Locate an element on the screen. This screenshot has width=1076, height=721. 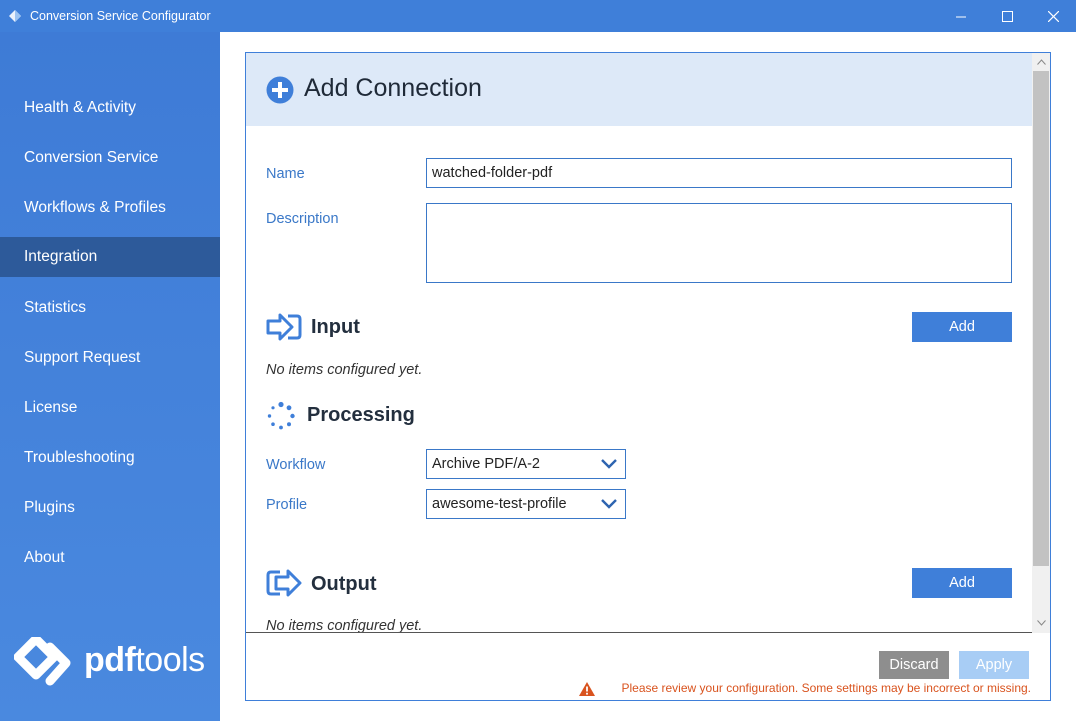
output-add-button: Add is located at coordinates (962, 583).